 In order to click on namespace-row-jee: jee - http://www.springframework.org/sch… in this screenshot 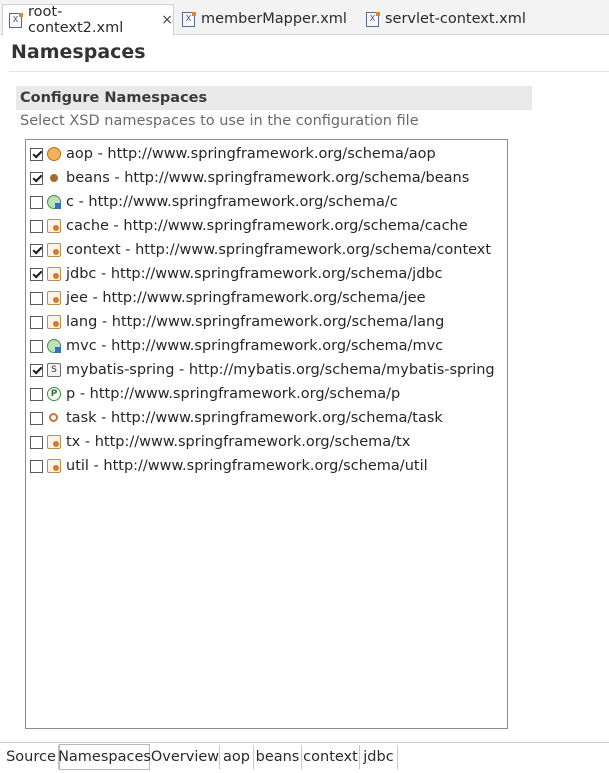, I will do `click(228, 298)`.